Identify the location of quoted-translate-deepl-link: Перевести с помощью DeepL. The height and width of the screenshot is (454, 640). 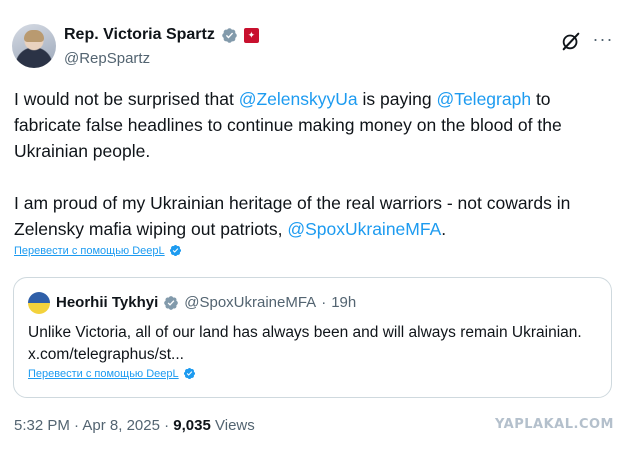
(112, 373).